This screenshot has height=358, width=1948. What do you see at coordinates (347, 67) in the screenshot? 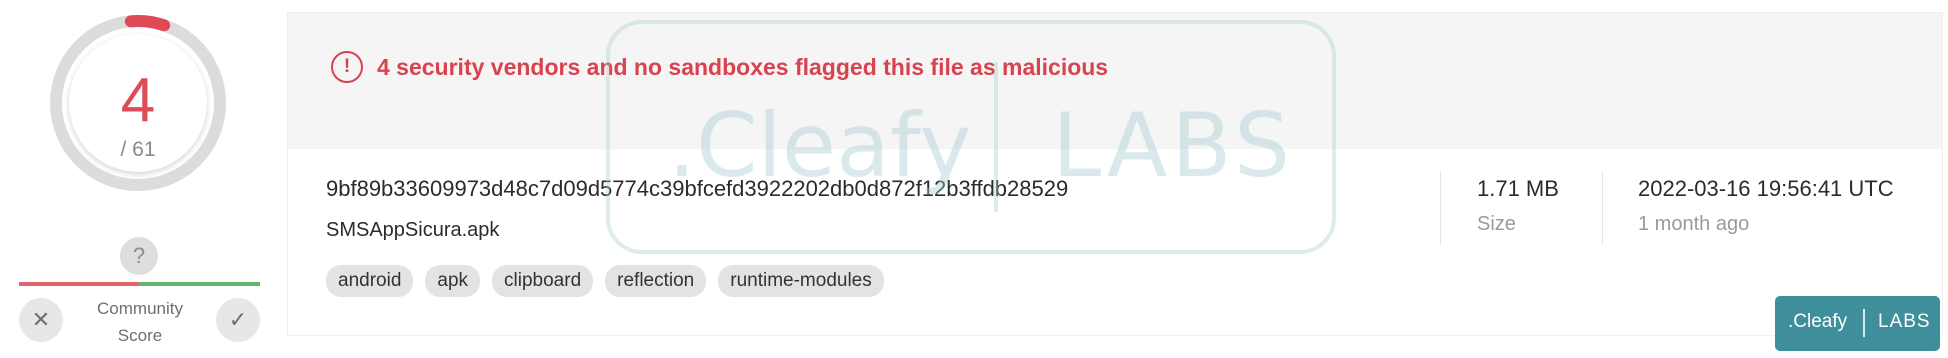
I see `alert-icon: !` at bounding box center [347, 67].